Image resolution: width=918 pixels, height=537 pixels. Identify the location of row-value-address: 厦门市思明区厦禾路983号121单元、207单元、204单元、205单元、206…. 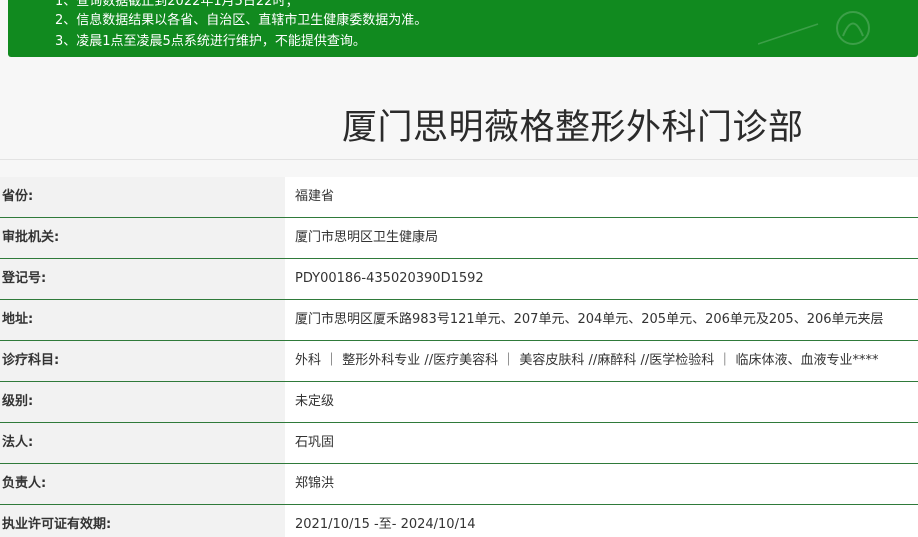
(601, 320).